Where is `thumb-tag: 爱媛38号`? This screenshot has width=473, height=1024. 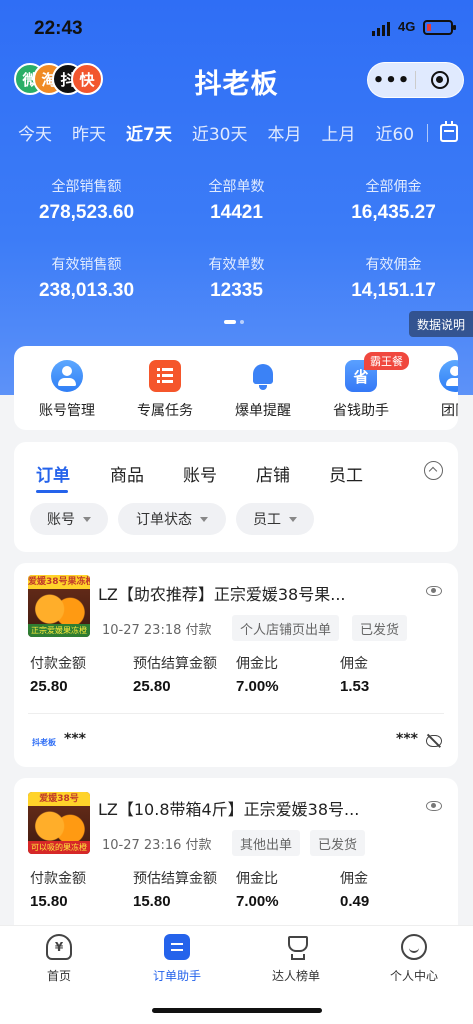 thumb-tag: 爱媛38号 is located at coordinates (59, 799).